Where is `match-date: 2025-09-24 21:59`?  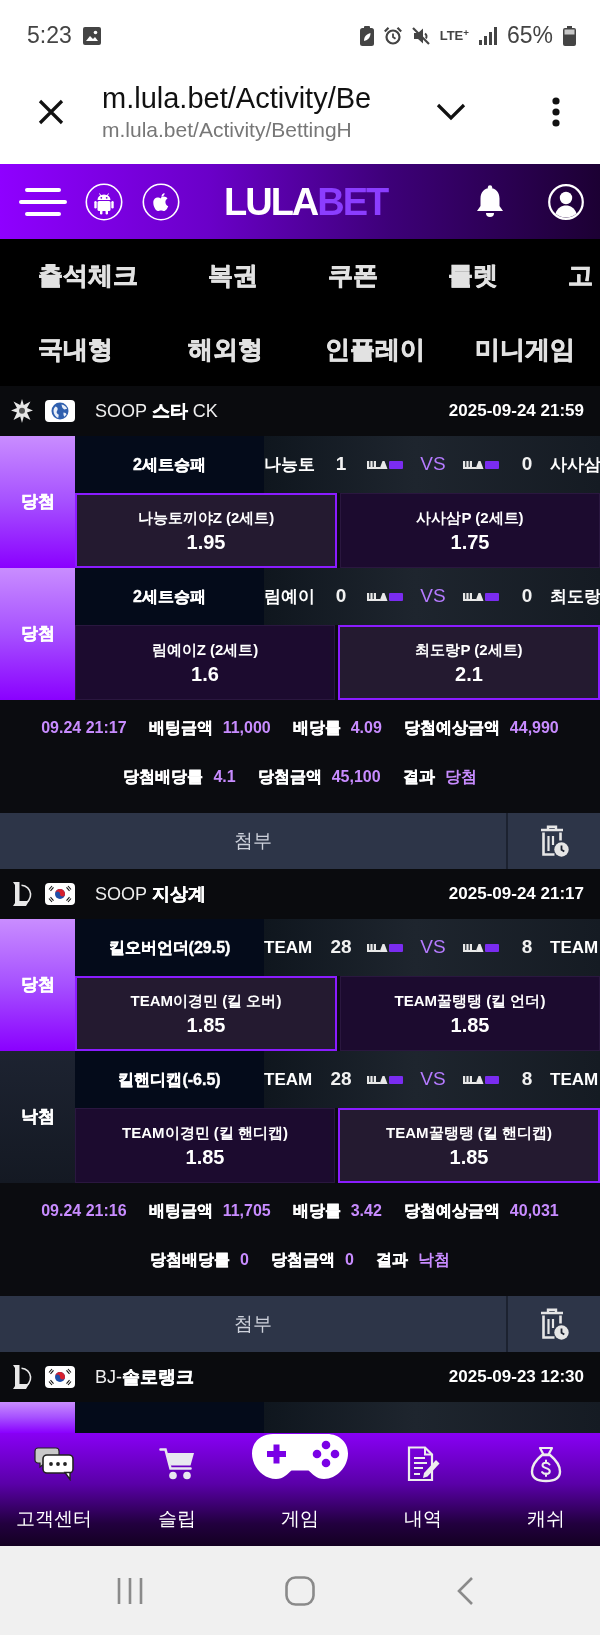
match-date: 2025-09-24 21:59 is located at coordinates (516, 411).